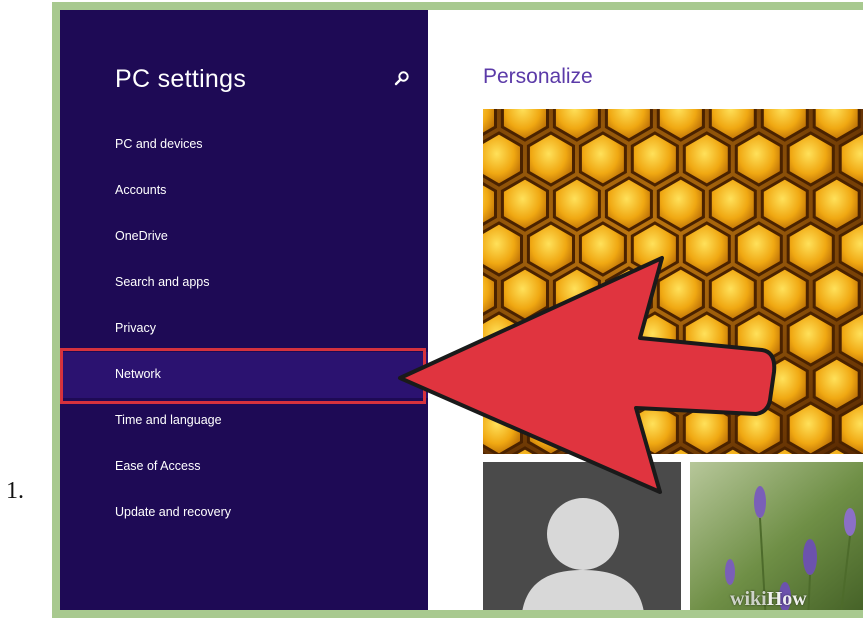  Describe the element at coordinates (141, 236) in the screenshot. I see `sidebar-item-label: OneDrive` at that location.